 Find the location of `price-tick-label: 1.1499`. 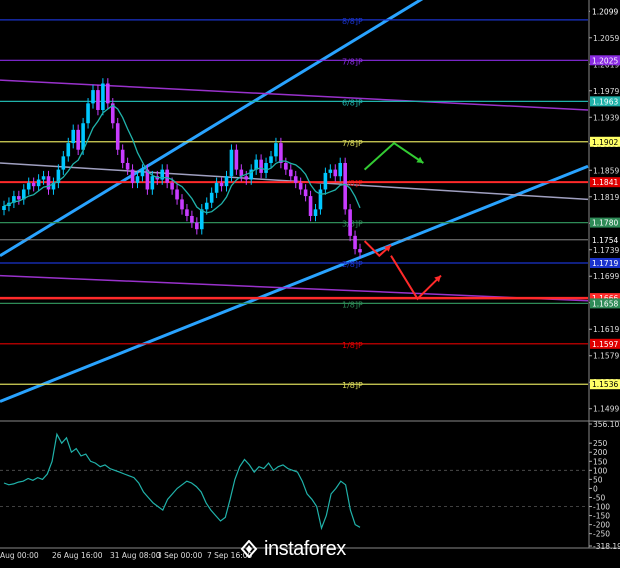

price-tick-label: 1.1499 is located at coordinates (606, 409).